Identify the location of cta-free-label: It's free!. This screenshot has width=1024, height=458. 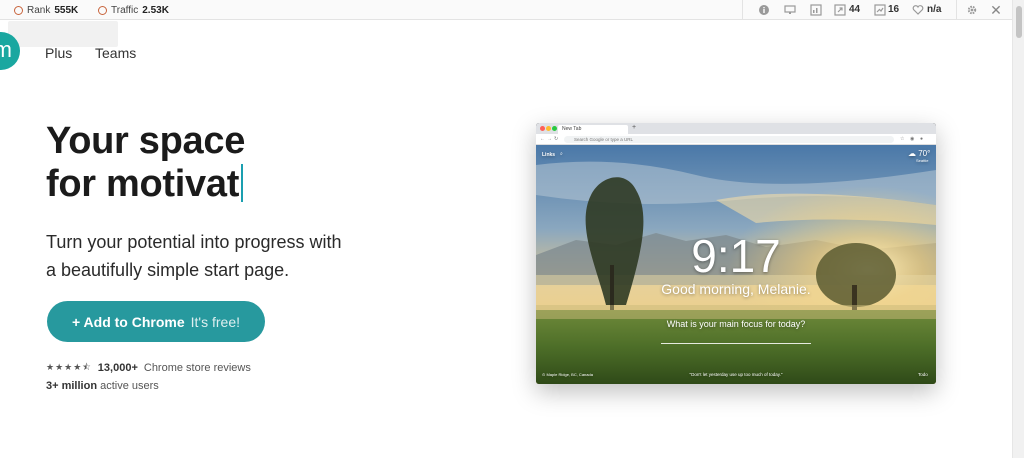
(215, 321).